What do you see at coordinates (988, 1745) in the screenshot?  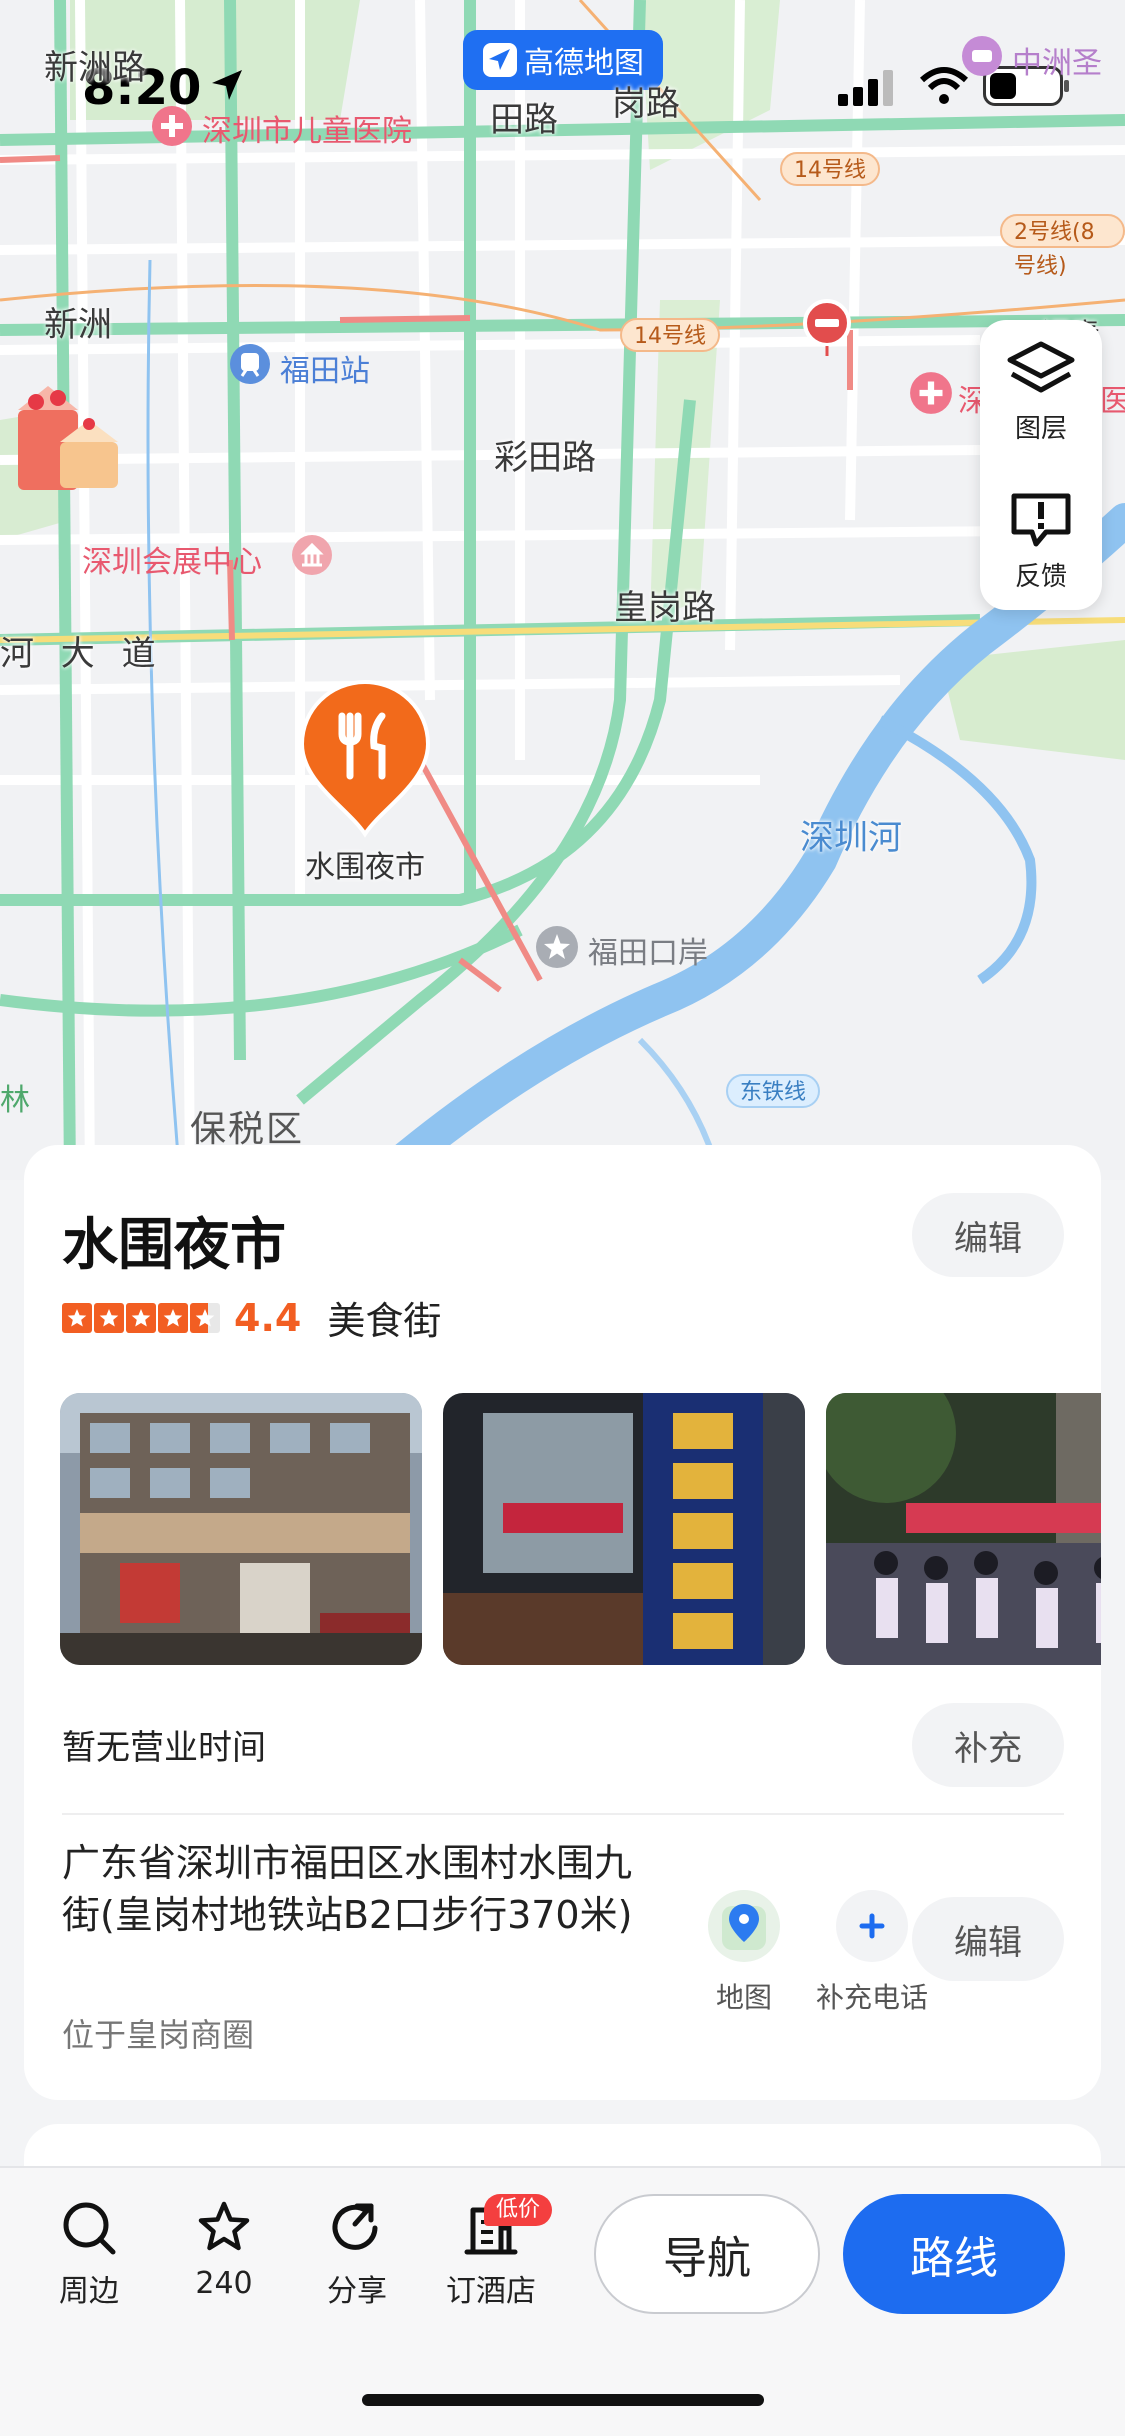 I see `add-hours-button: 补充` at bounding box center [988, 1745].